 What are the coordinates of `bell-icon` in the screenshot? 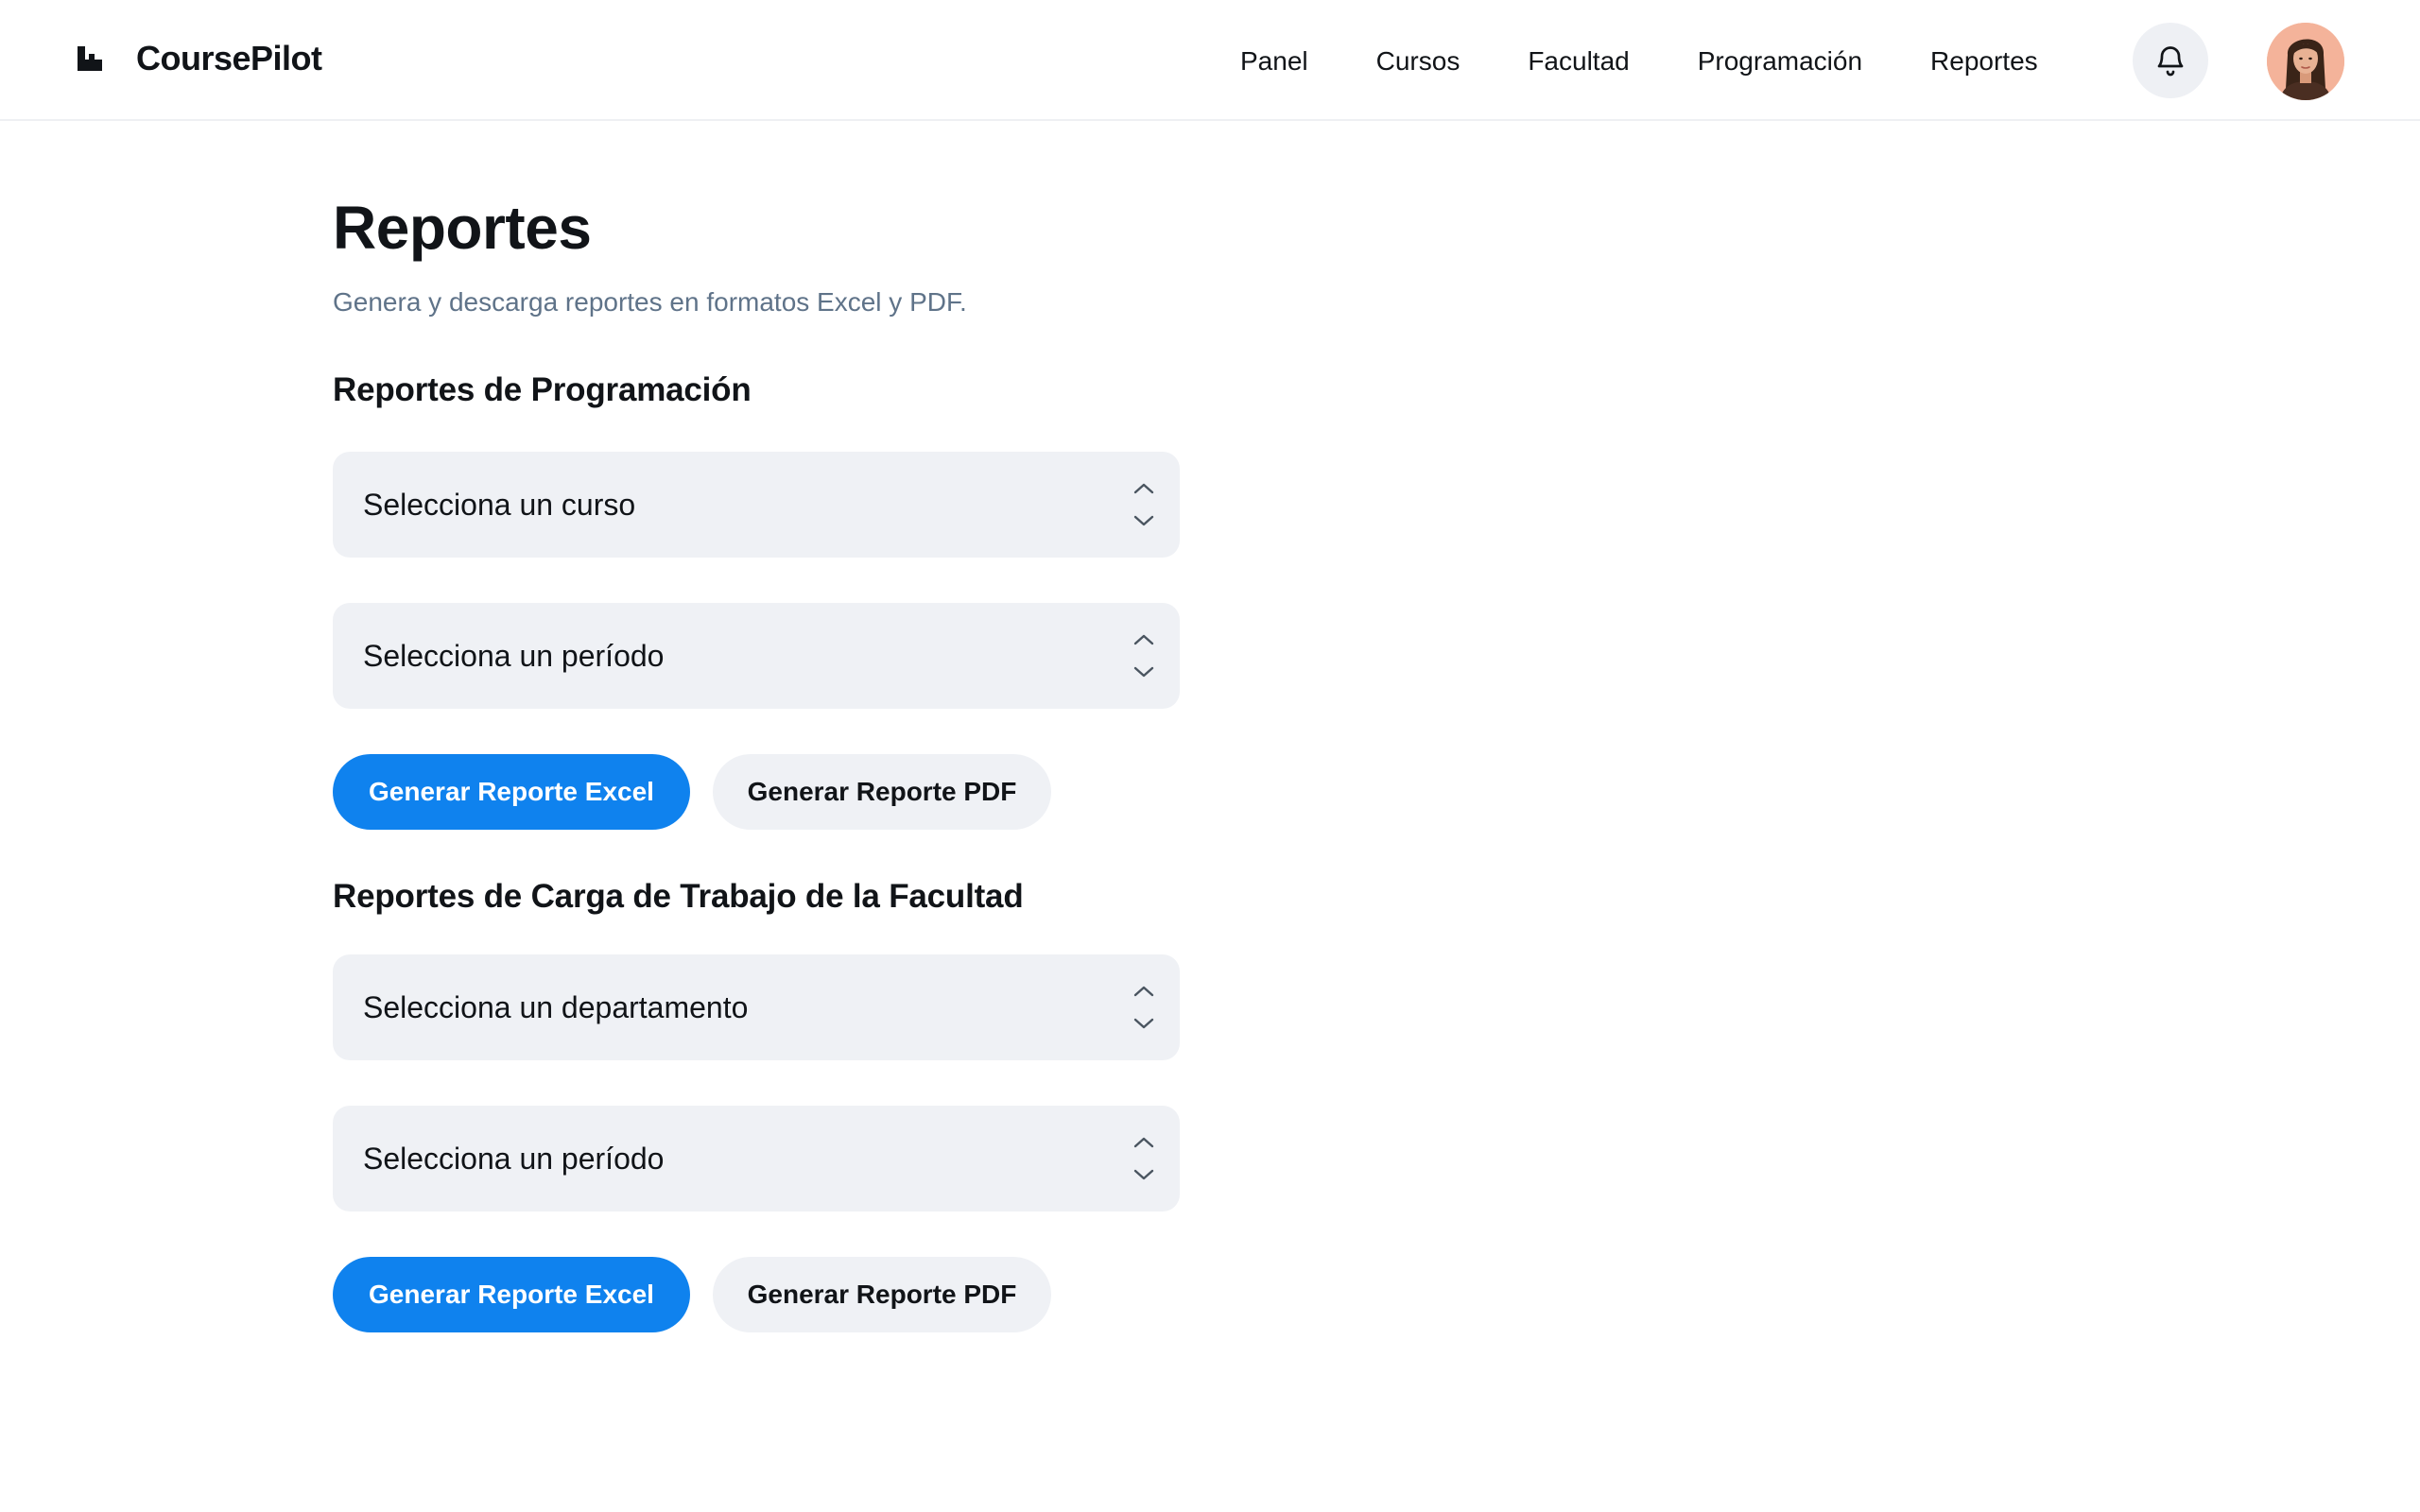 It's located at (2170, 61).